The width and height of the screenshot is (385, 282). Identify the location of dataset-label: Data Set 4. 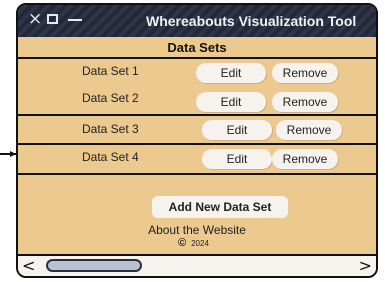
(110, 157).